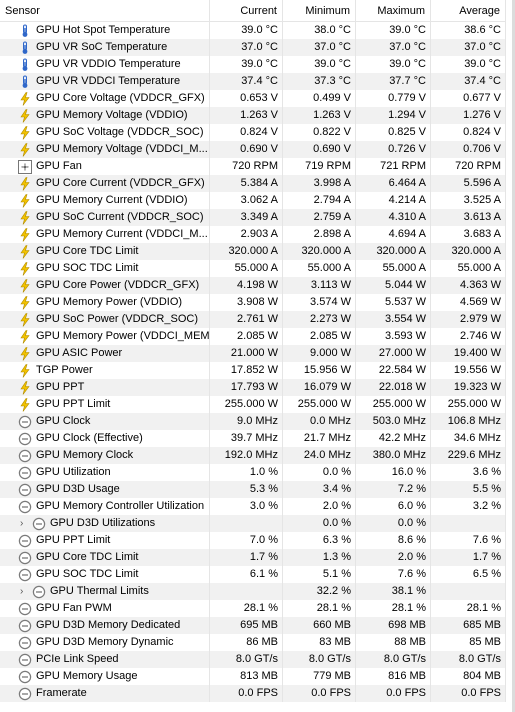 The height and width of the screenshot is (712, 515). Describe the element at coordinates (105, 676) in the screenshot. I see `sensor-row-name: GPU Memory Usage` at that location.